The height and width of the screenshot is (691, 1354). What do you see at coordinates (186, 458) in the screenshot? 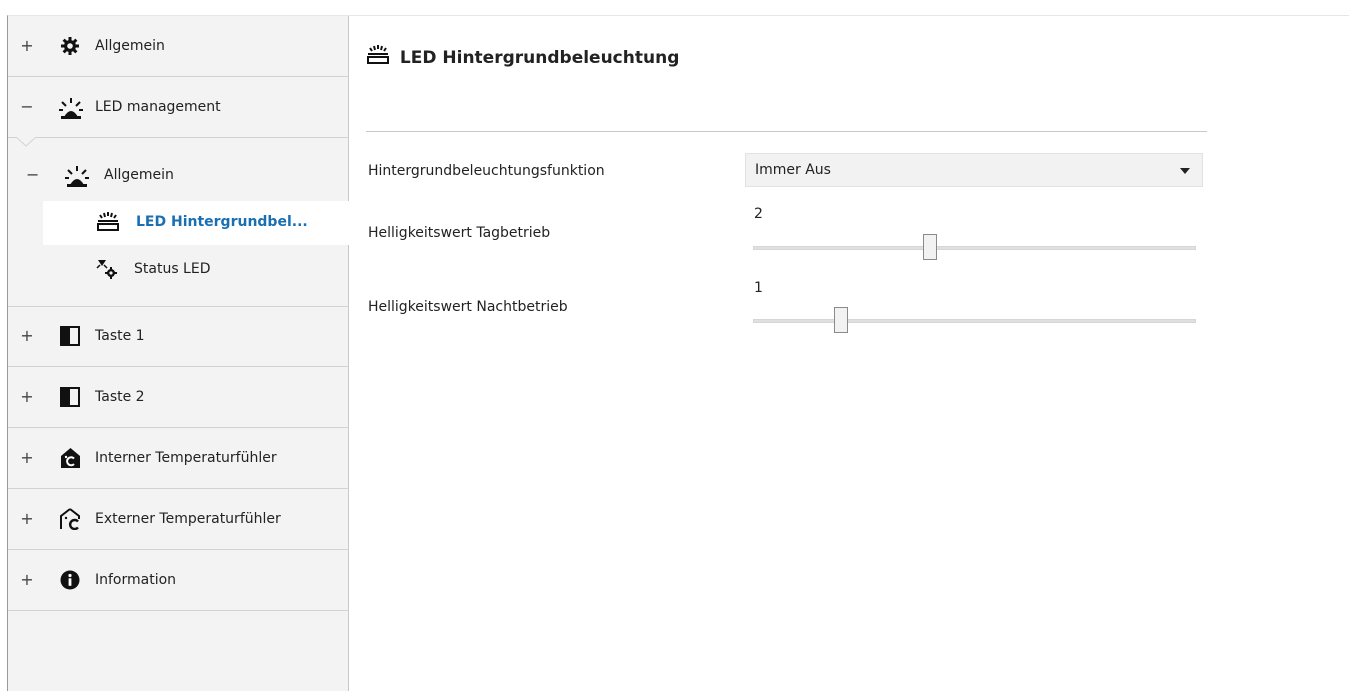
I see `sidebar-item-label: Interner Temperaturfühler` at bounding box center [186, 458].